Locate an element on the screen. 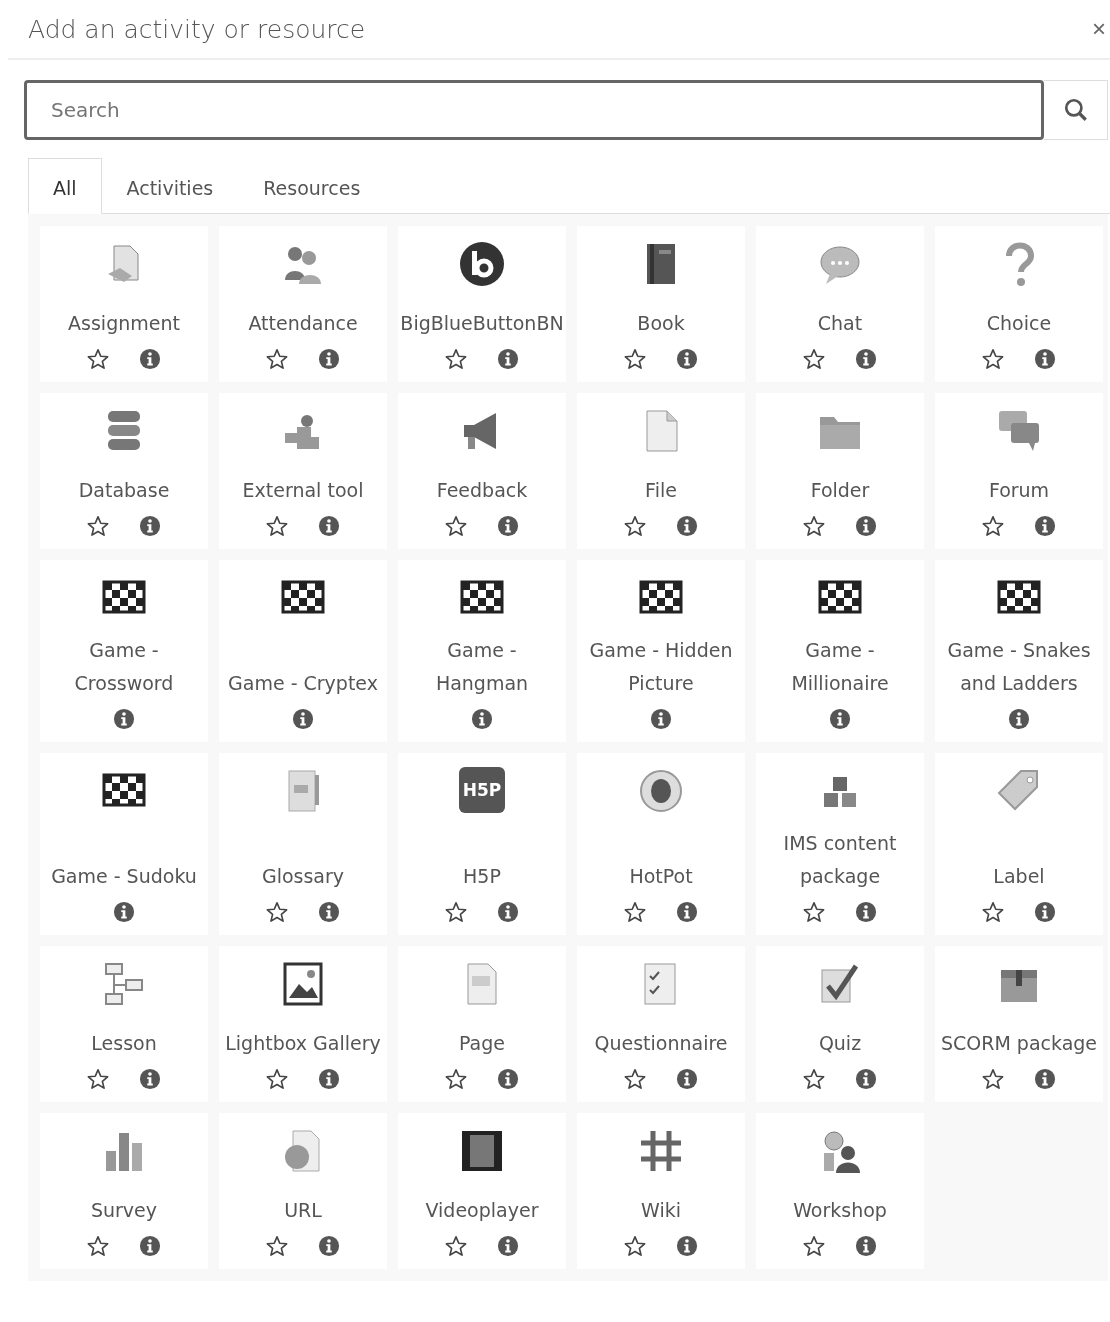 This screenshot has width=1110, height=1322. tab: All is located at coordinates (65, 186).